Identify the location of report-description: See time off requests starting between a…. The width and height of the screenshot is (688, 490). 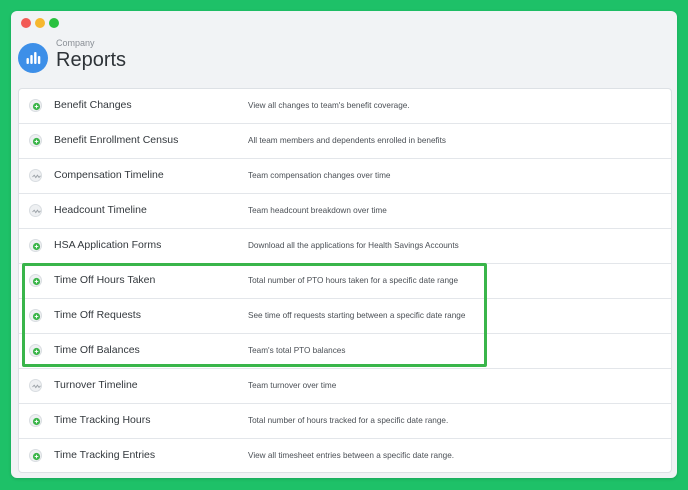
(357, 315).